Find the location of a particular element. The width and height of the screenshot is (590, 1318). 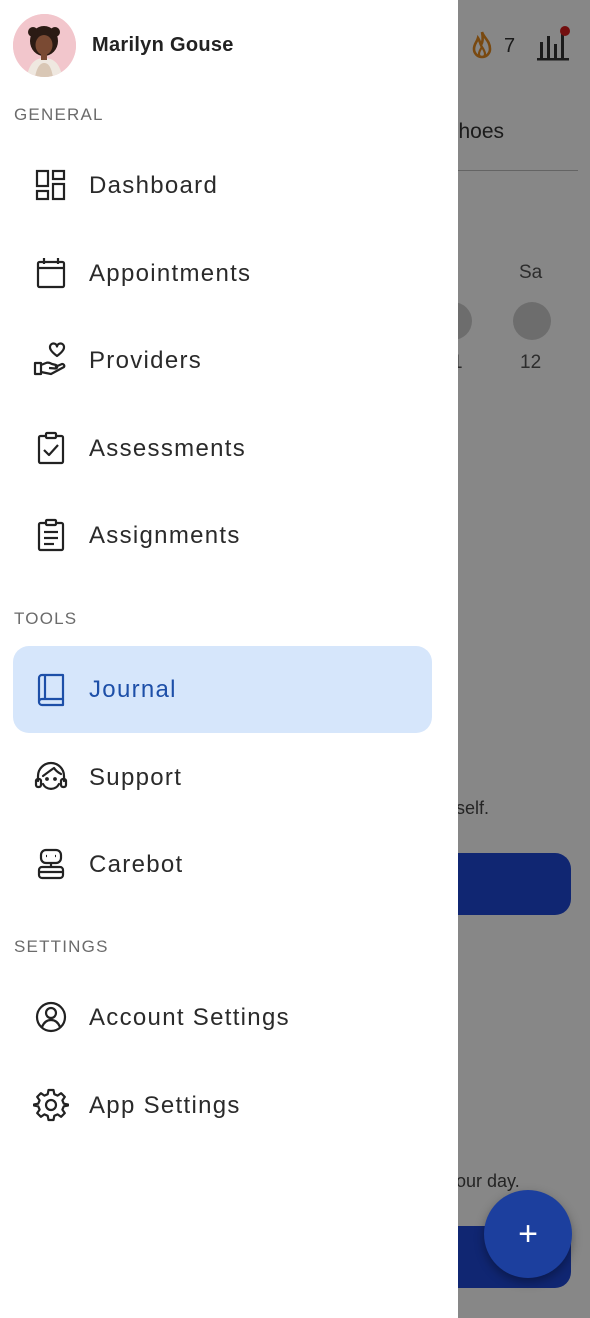

nav-item-app-settings: App Settings is located at coordinates (222, 1105).